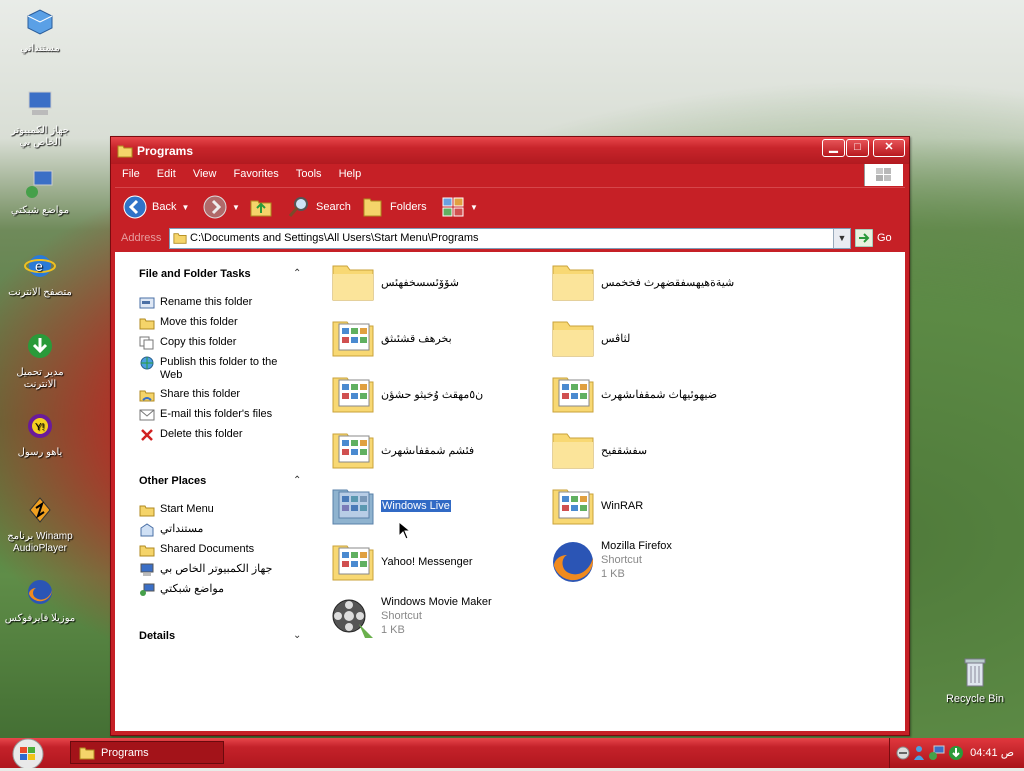 This screenshot has width=1024, height=771. What do you see at coordinates (219, 550) in the screenshot?
I see `place-shared-documents: Shared Documents` at bounding box center [219, 550].